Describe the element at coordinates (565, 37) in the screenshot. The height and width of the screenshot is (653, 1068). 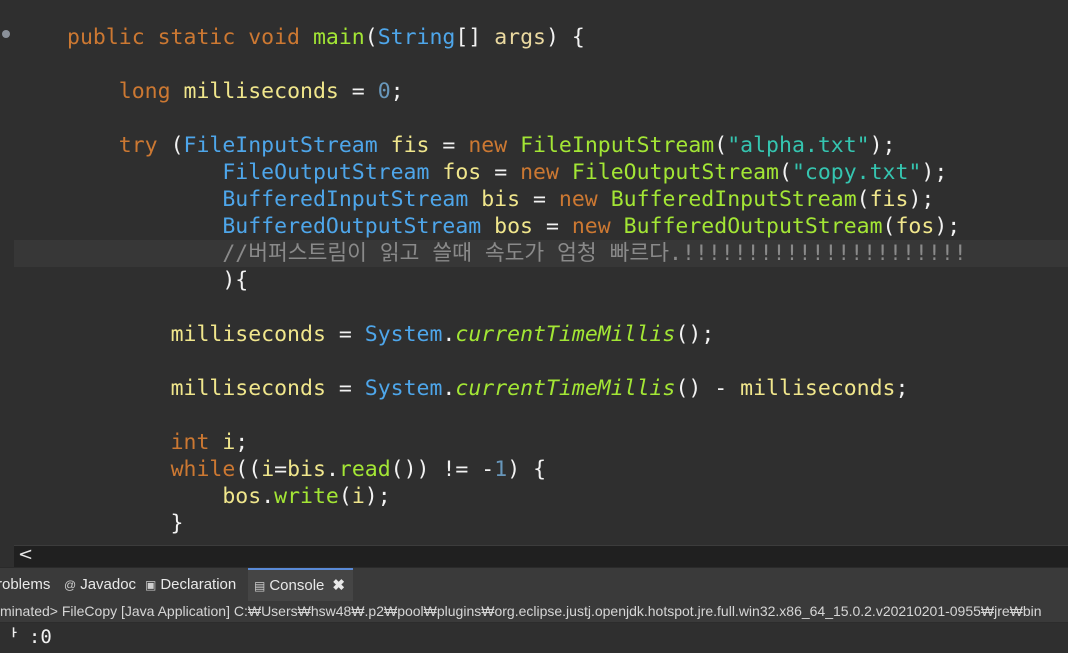
I see `code-token: ) {` at that location.